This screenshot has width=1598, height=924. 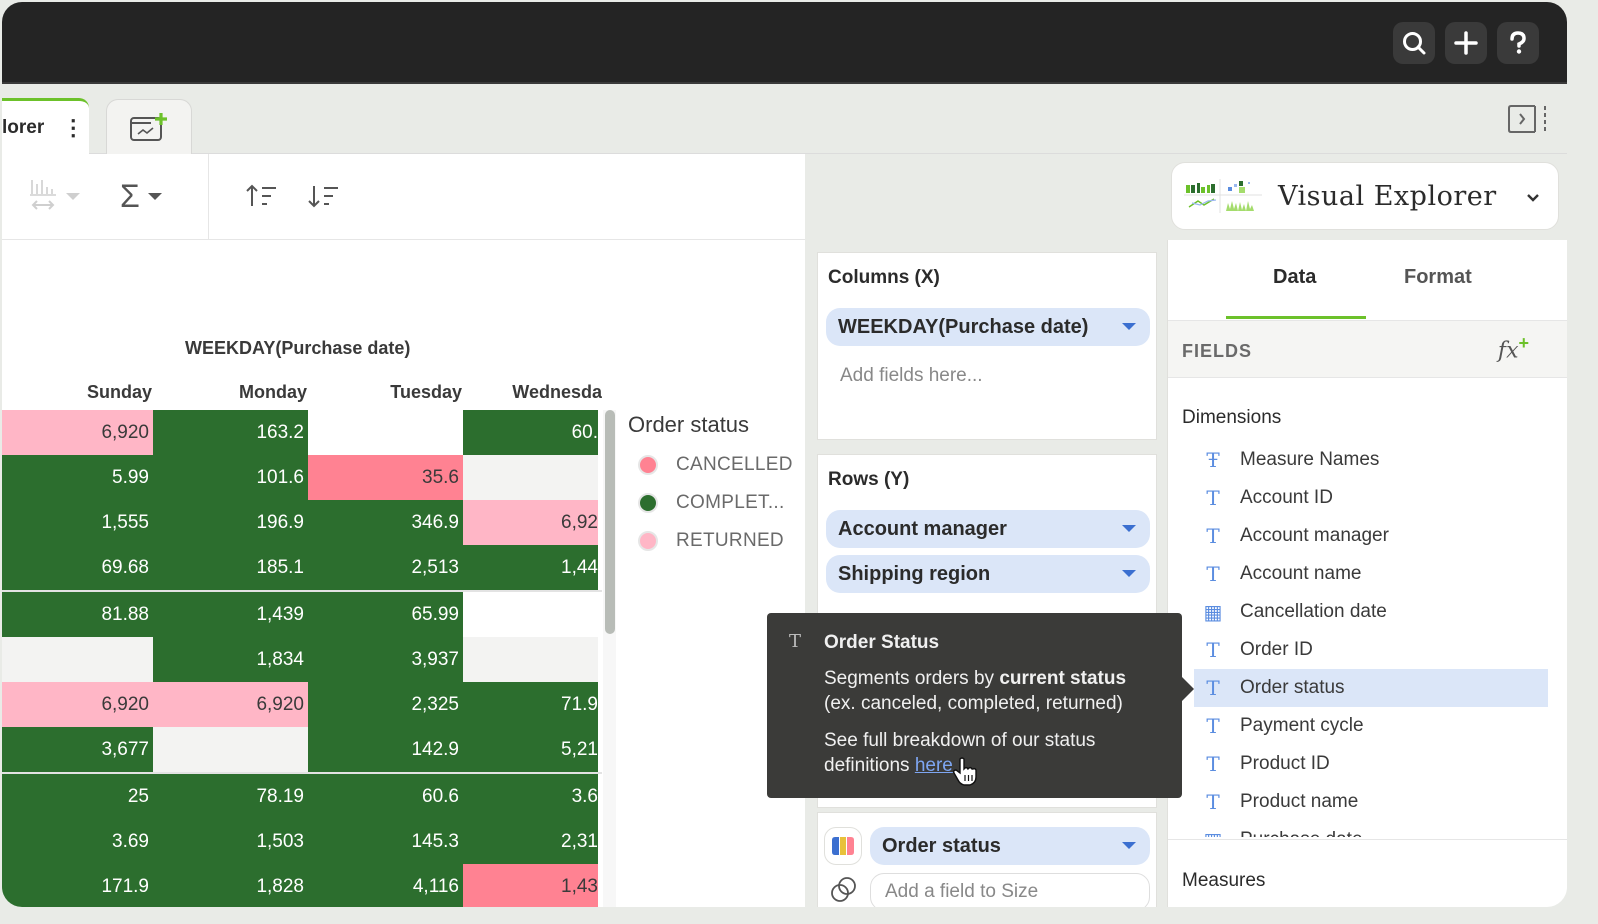 I want to click on collapse-panel-icon, so click(x=1528, y=119).